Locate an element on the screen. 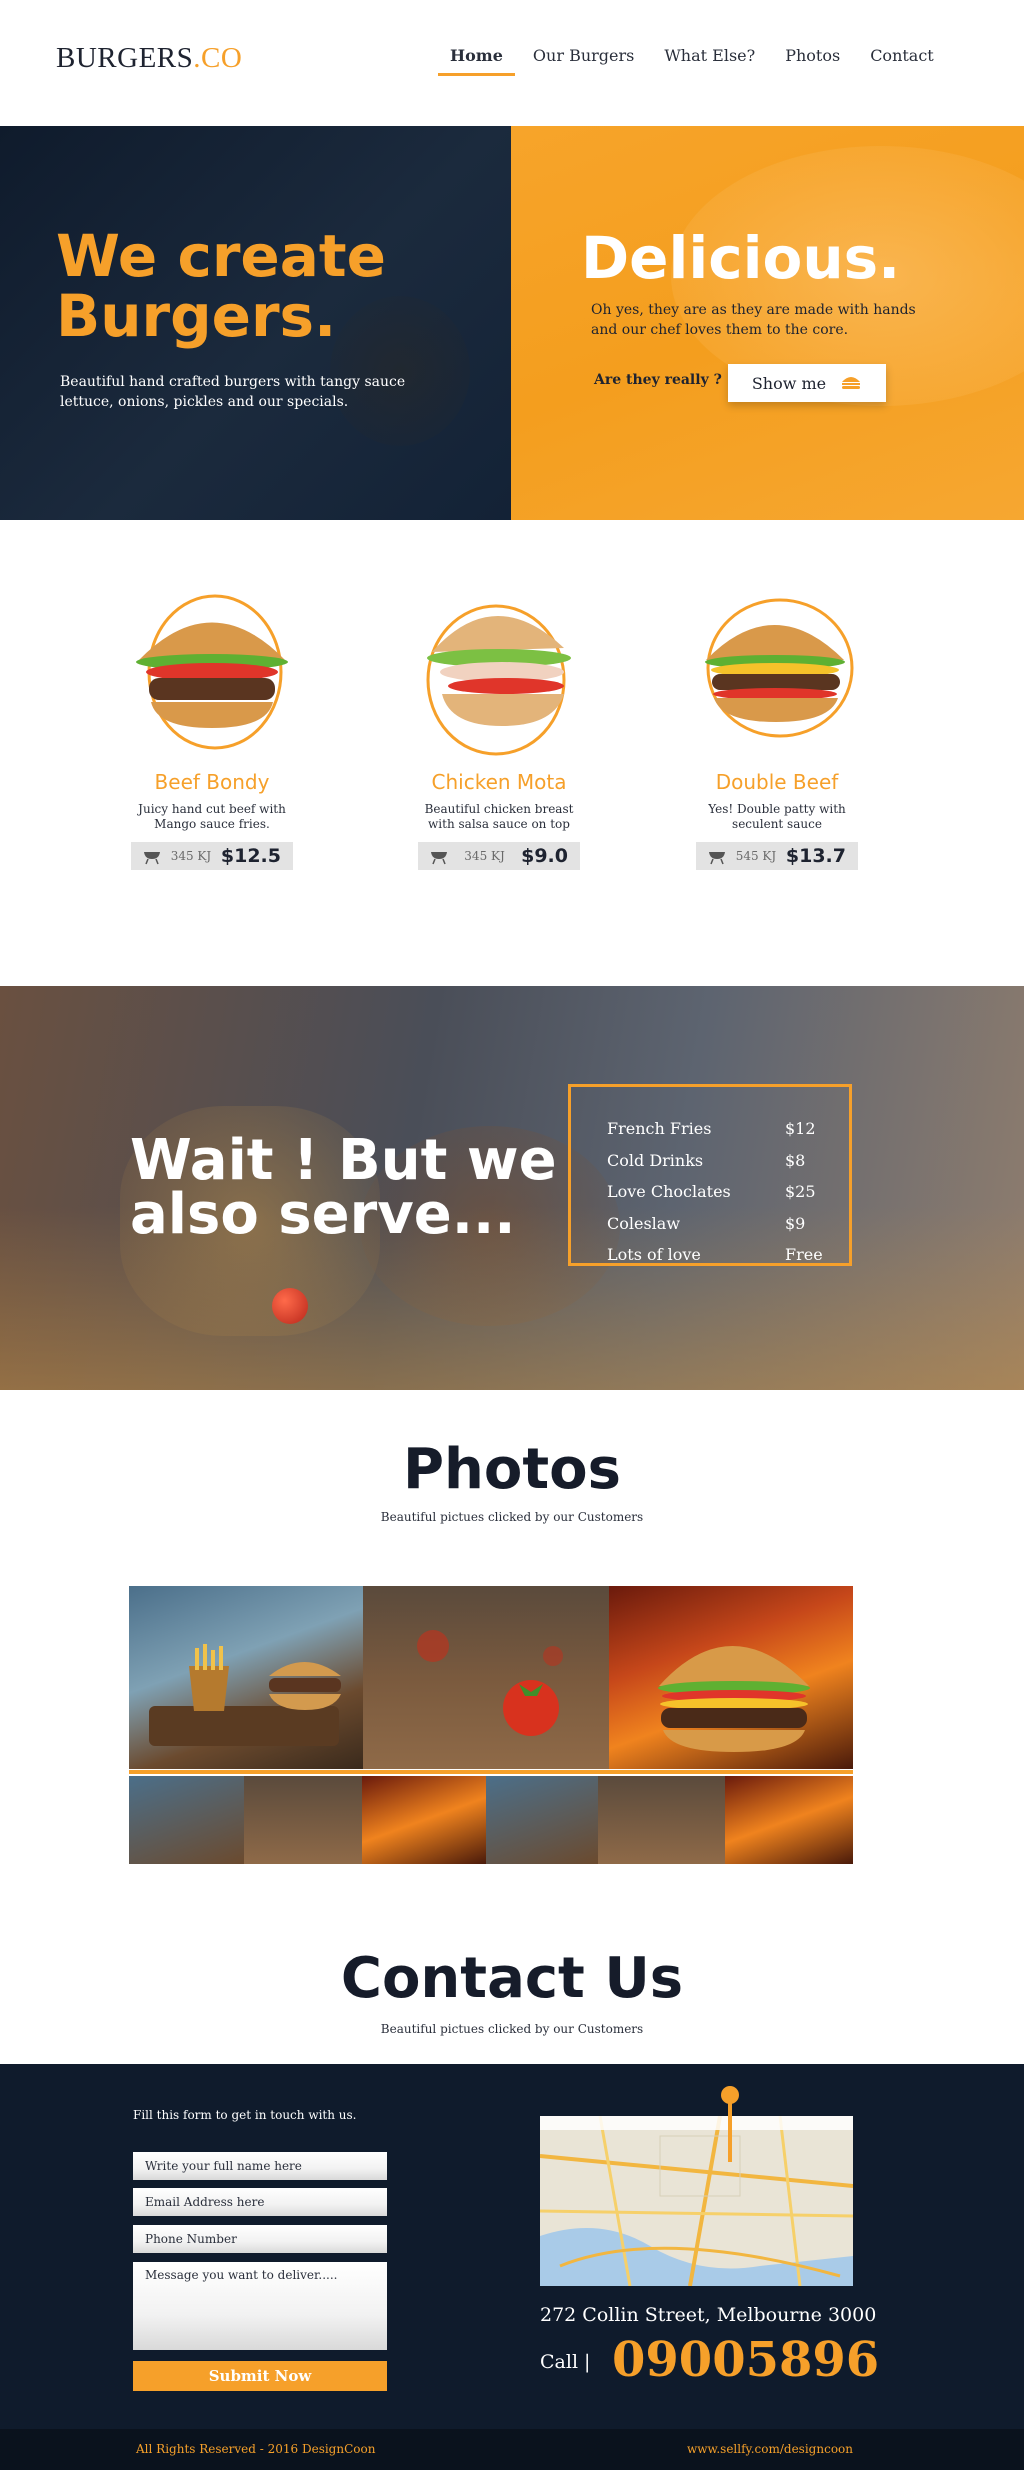  burger-price: $9.0 is located at coordinates (544, 856).